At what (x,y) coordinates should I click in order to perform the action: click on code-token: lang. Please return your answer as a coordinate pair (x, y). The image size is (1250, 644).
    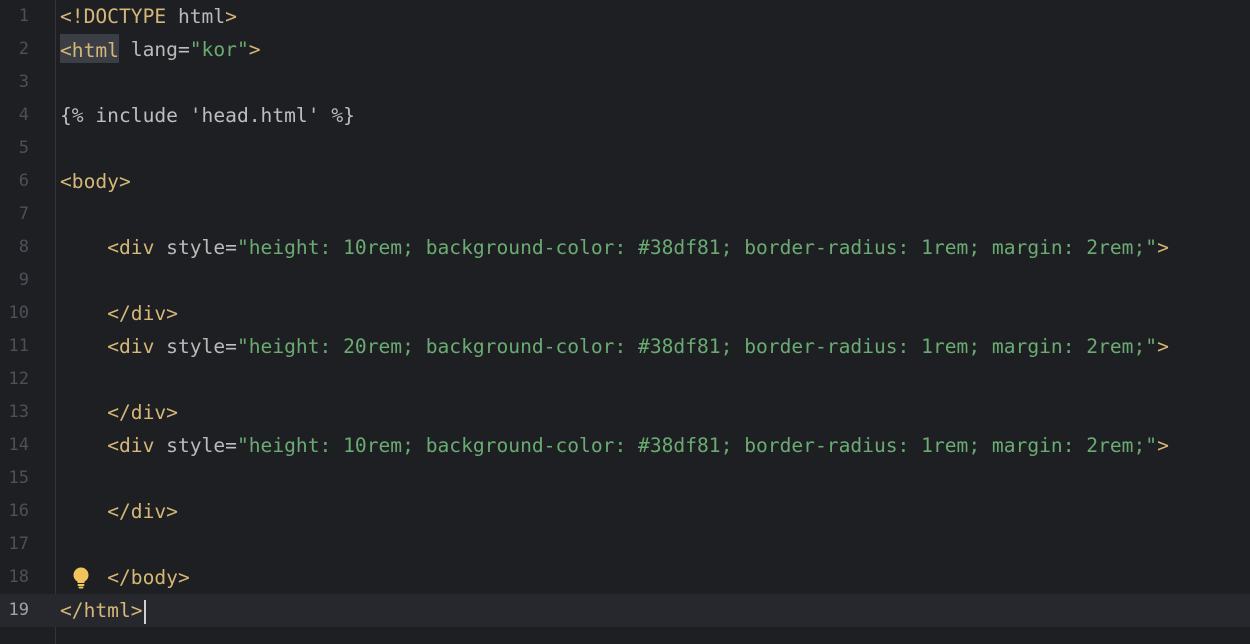
    Looking at the image, I should click on (154, 49).